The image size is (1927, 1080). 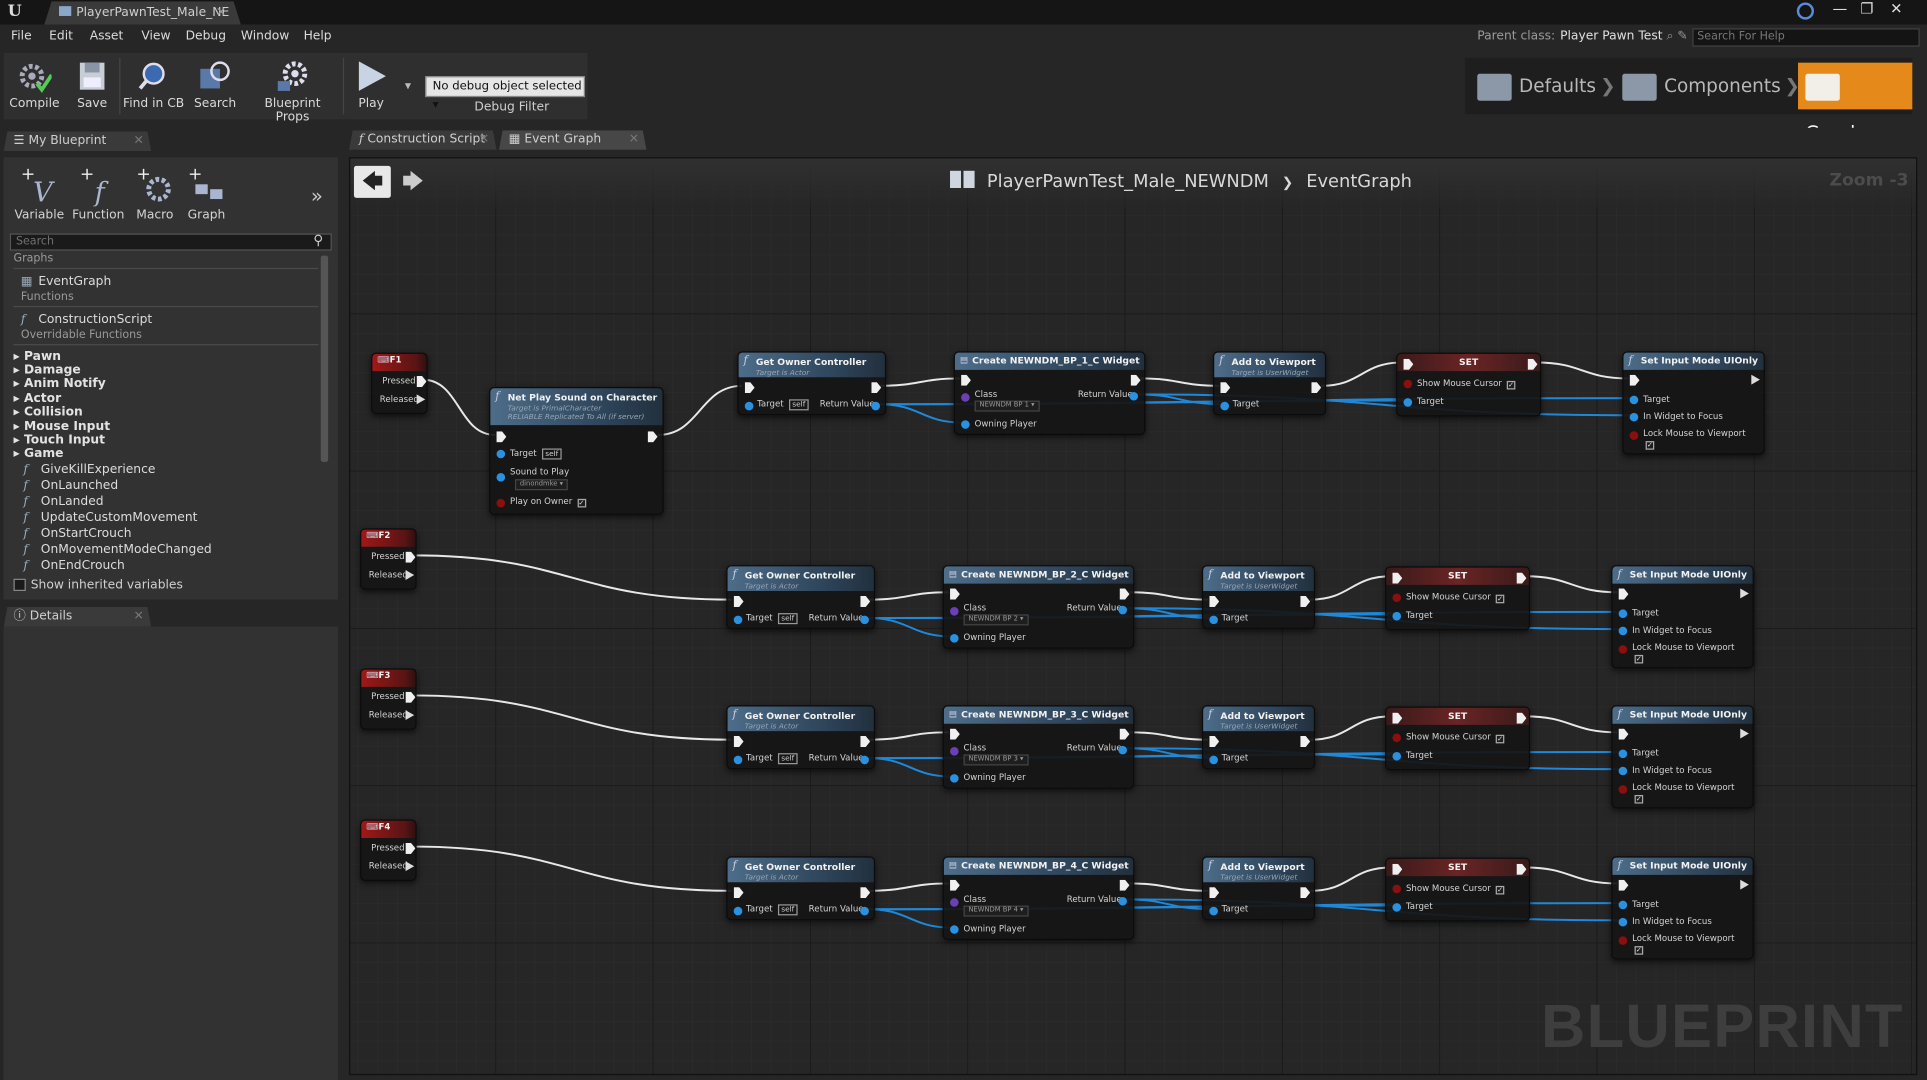 What do you see at coordinates (110, 518) in the screenshot?
I see `function-update-custom-movement: f UpdateCustomMovement` at bounding box center [110, 518].